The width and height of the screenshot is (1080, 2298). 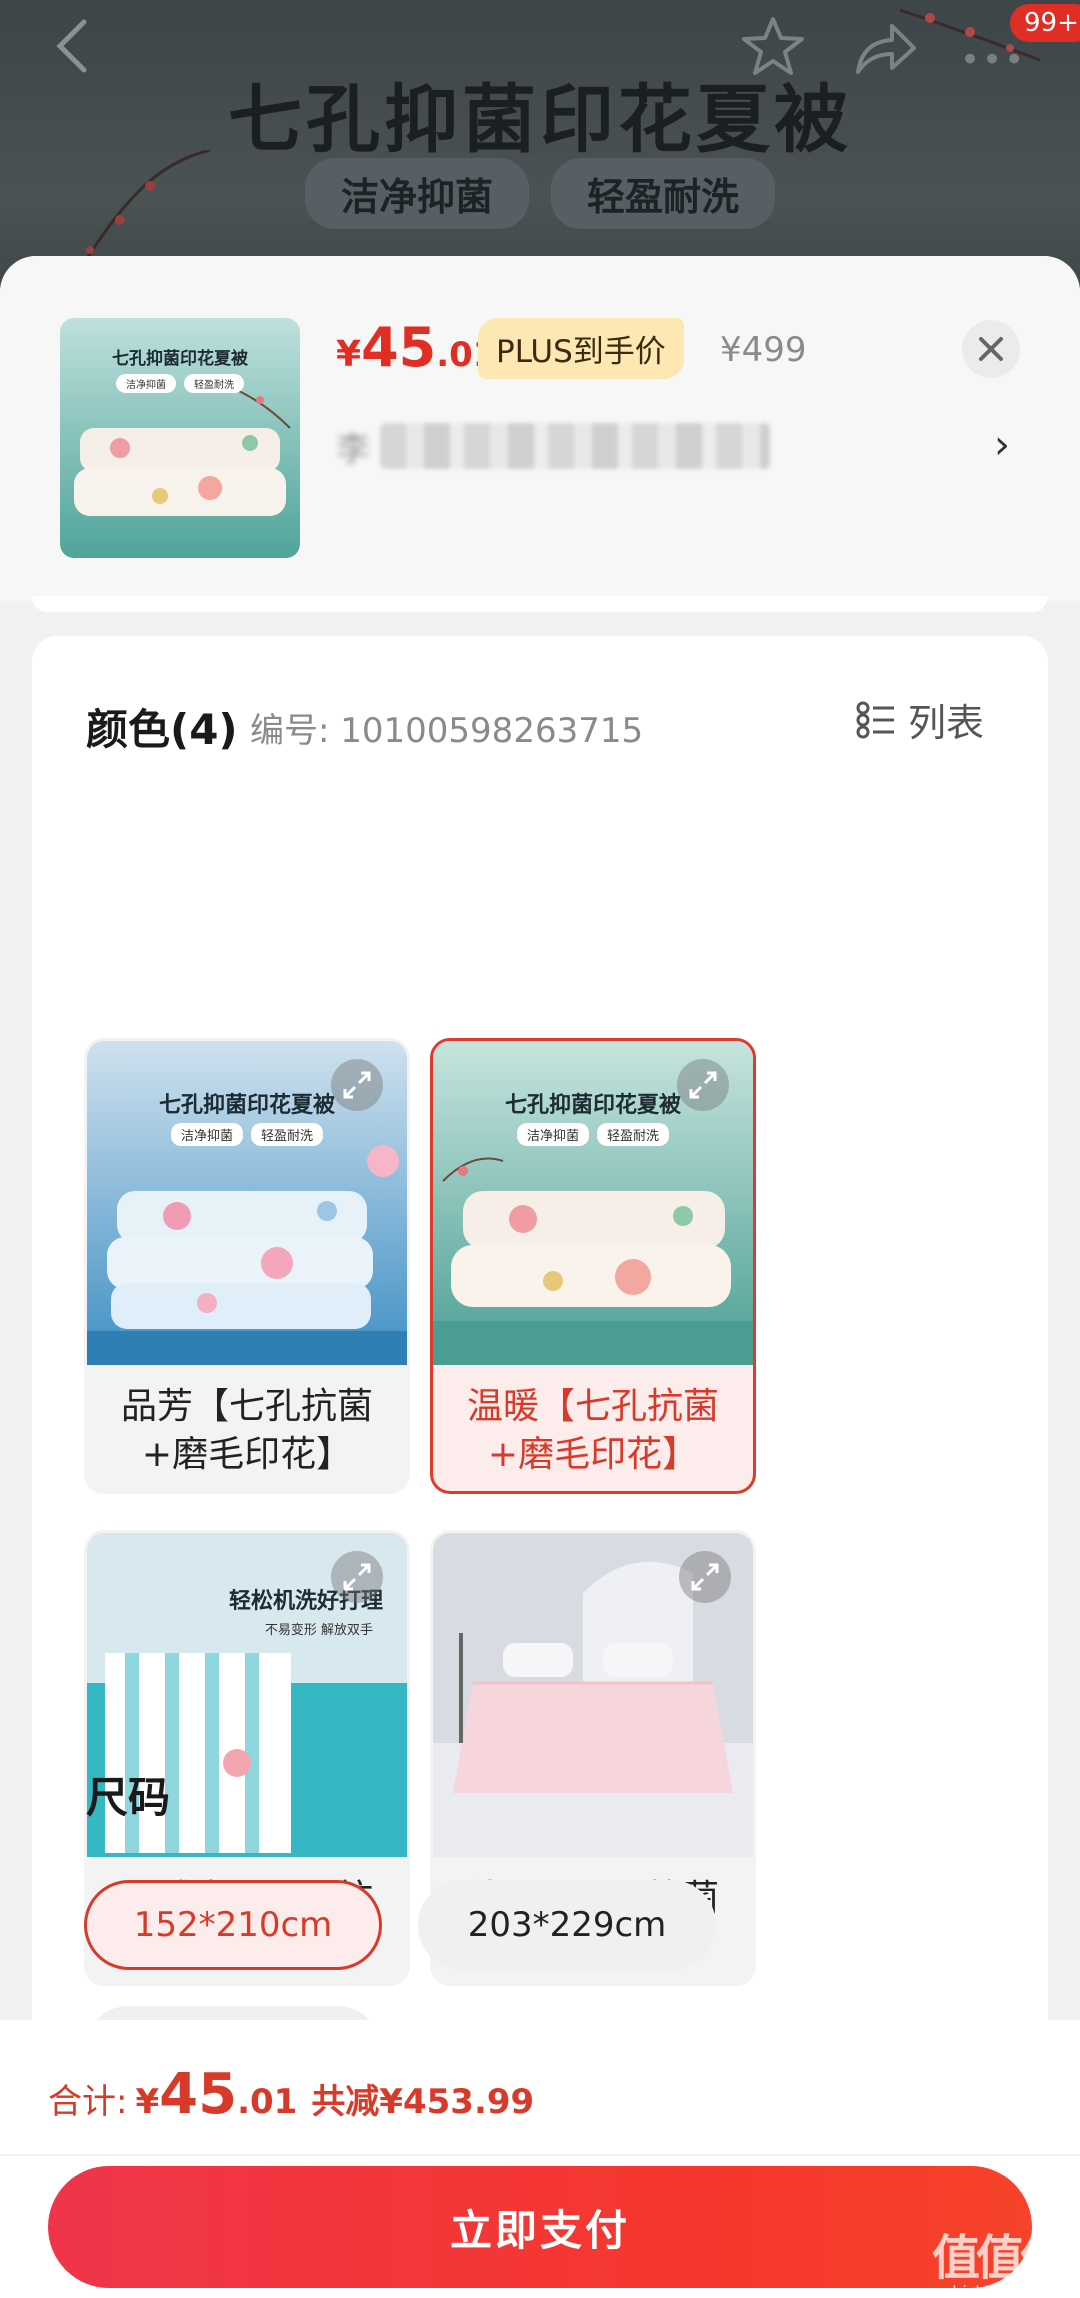 What do you see at coordinates (581, 348) in the screenshot?
I see `plus-price-badge: PLUS到手价` at bounding box center [581, 348].